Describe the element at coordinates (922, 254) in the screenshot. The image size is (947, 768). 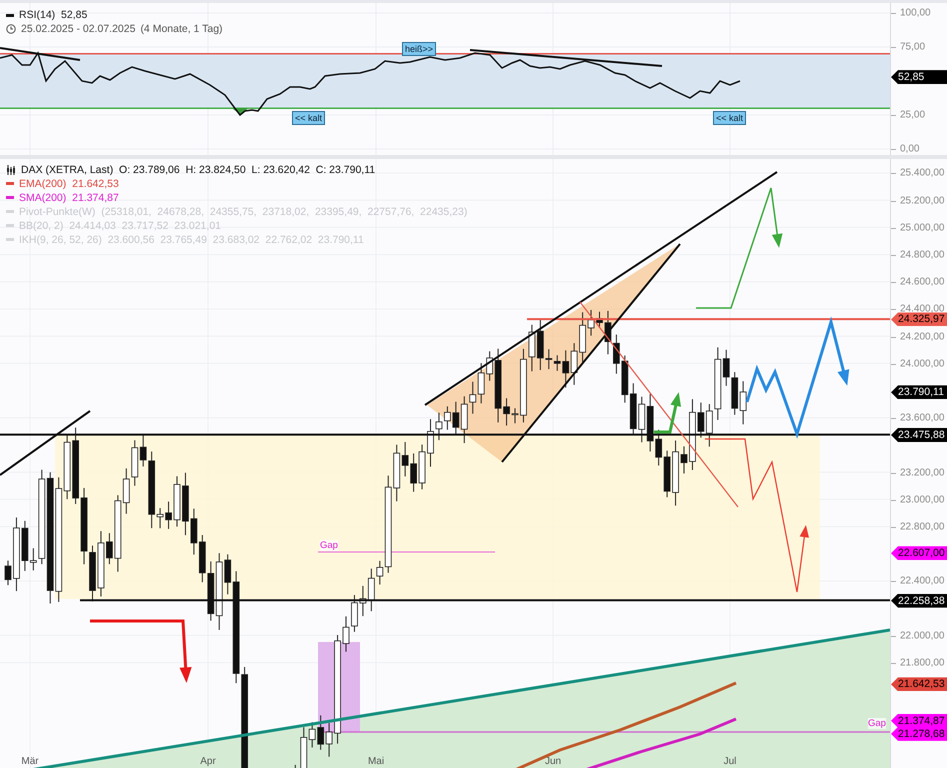
I see `axis-tick-label: 24.800,00` at that location.